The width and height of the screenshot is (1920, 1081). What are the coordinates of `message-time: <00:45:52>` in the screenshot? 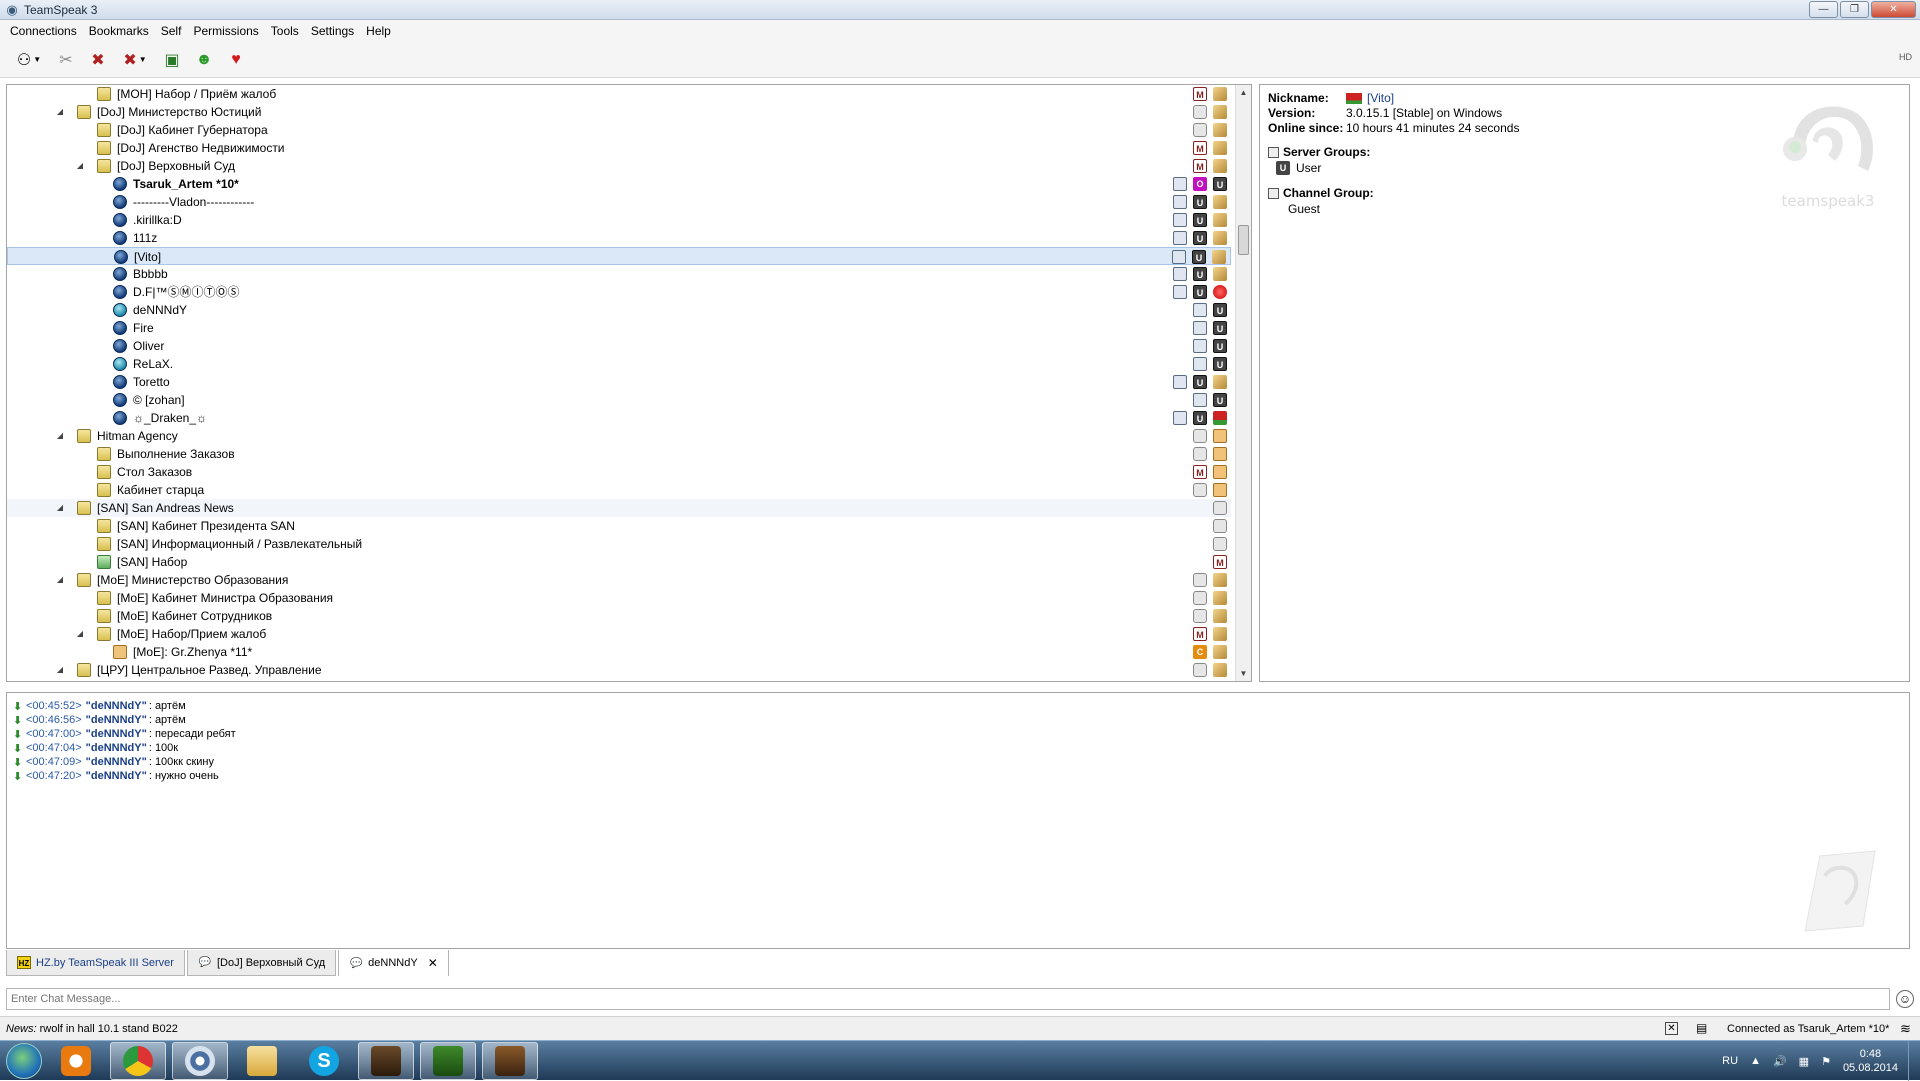 It's located at (54, 706).